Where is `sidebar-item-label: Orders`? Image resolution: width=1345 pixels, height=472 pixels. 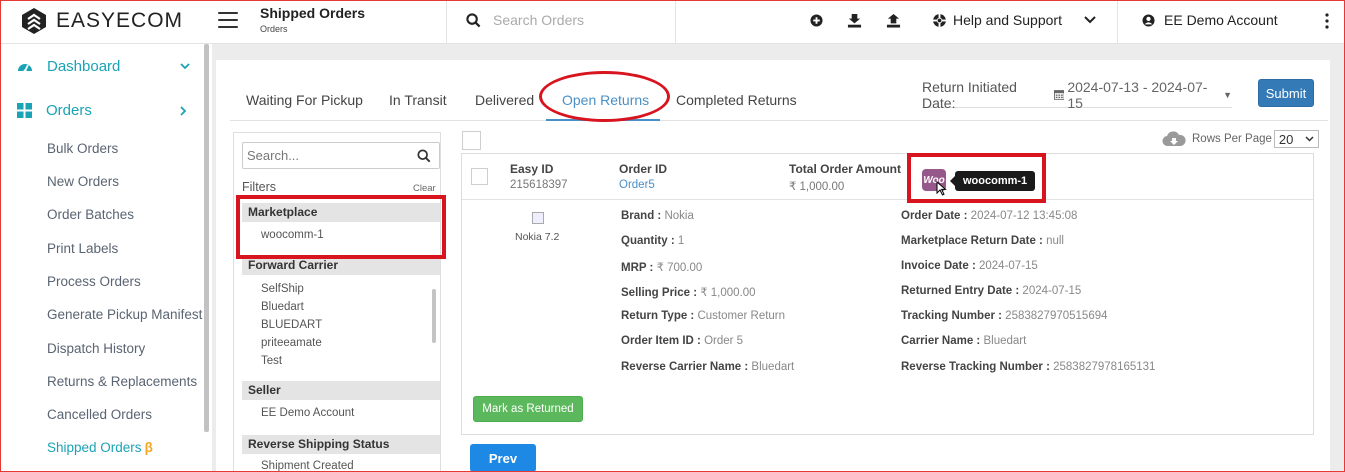
sidebar-item-label: Orders is located at coordinates (69, 110).